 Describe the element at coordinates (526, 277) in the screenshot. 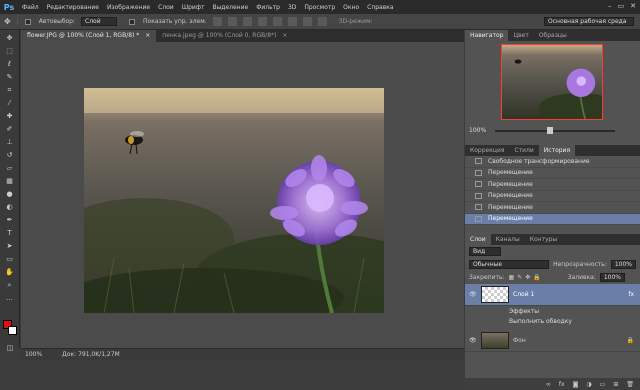

I see `lock-icons: ▦✎✥🔒` at that location.